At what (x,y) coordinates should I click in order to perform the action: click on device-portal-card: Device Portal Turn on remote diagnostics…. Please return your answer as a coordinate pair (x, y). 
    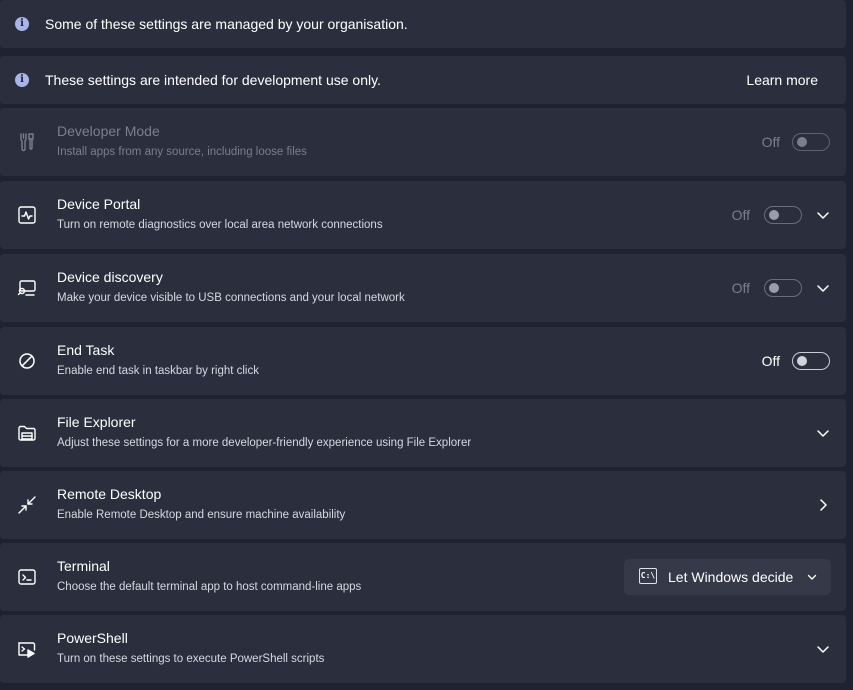
    Looking at the image, I should click on (423, 215).